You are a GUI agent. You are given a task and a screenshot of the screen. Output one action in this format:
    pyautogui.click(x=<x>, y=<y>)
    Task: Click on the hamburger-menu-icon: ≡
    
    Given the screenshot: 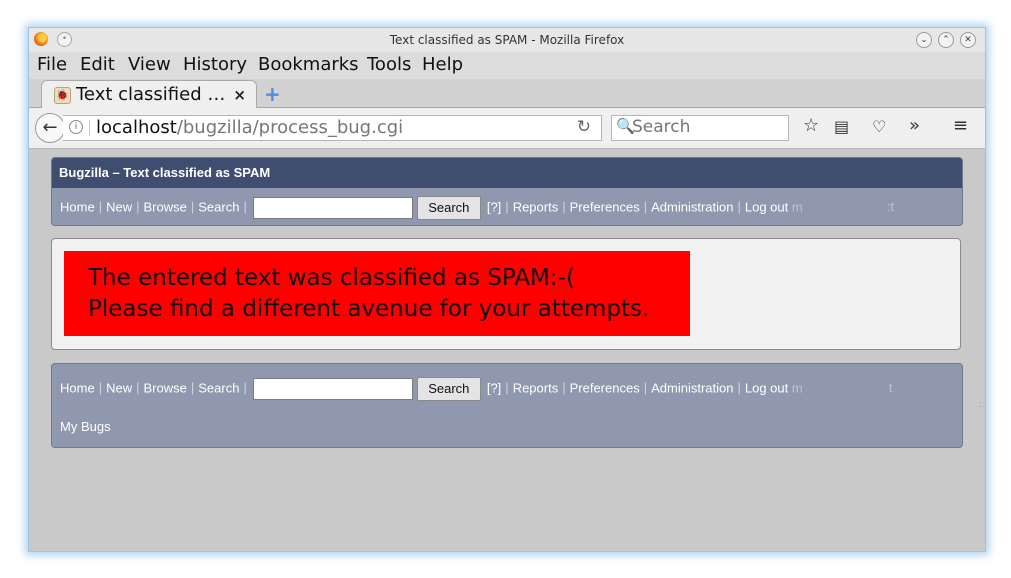 What is the action you would take?
    pyautogui.click(x=960, y=125)
    